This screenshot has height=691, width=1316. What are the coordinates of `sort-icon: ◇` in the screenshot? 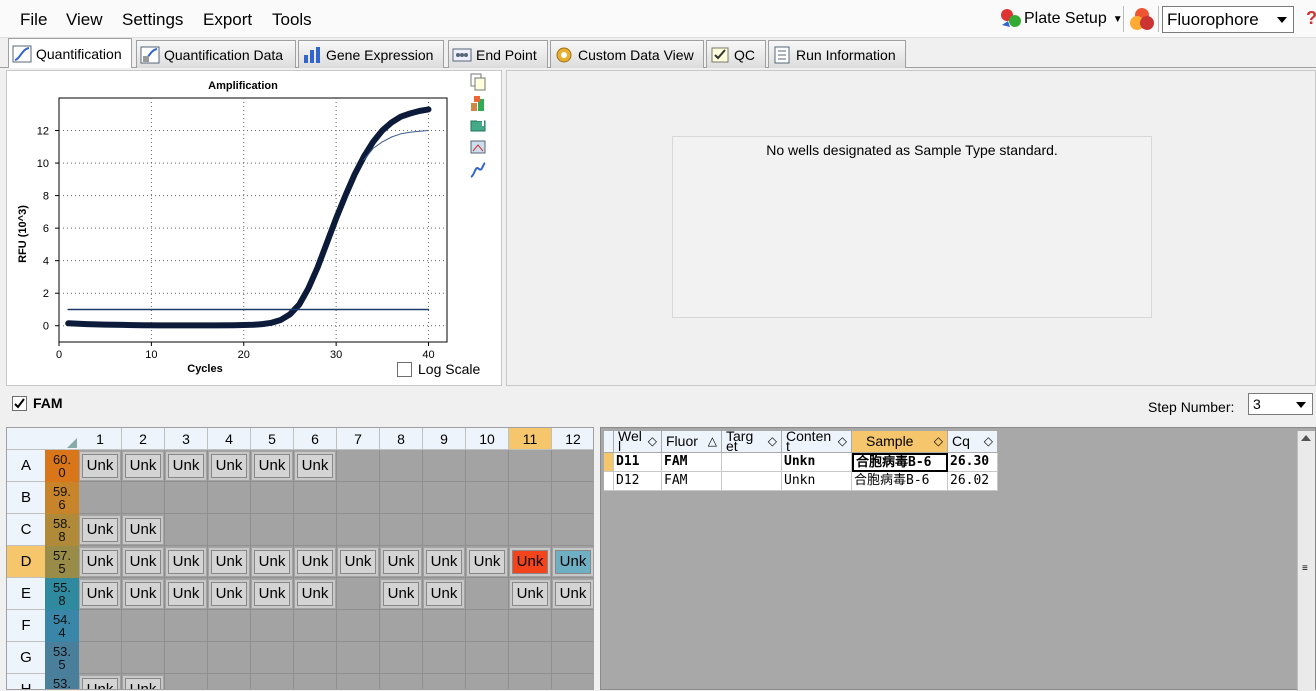 It's located at (772, 441).